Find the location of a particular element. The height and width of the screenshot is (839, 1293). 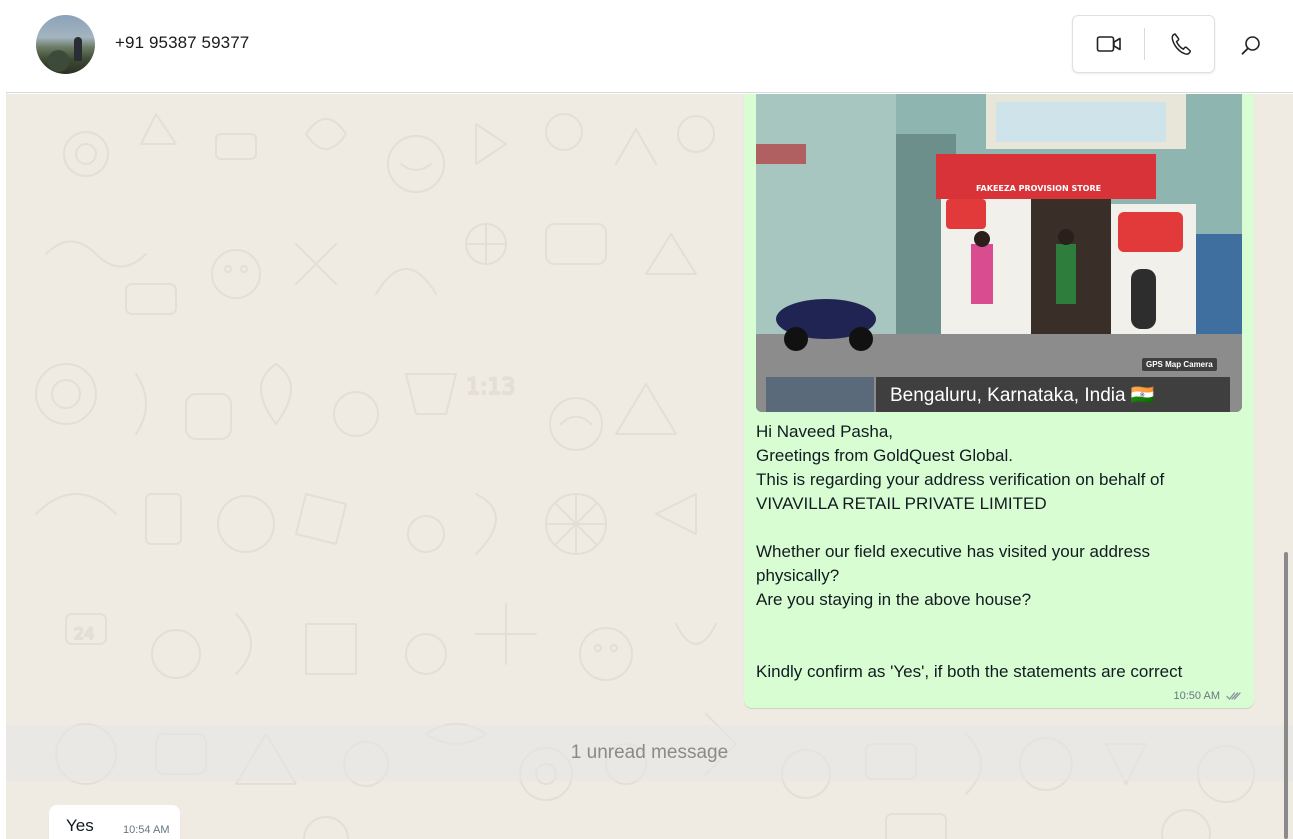

unread-message-label: 1 unread message is located at coordinates (649, 752).